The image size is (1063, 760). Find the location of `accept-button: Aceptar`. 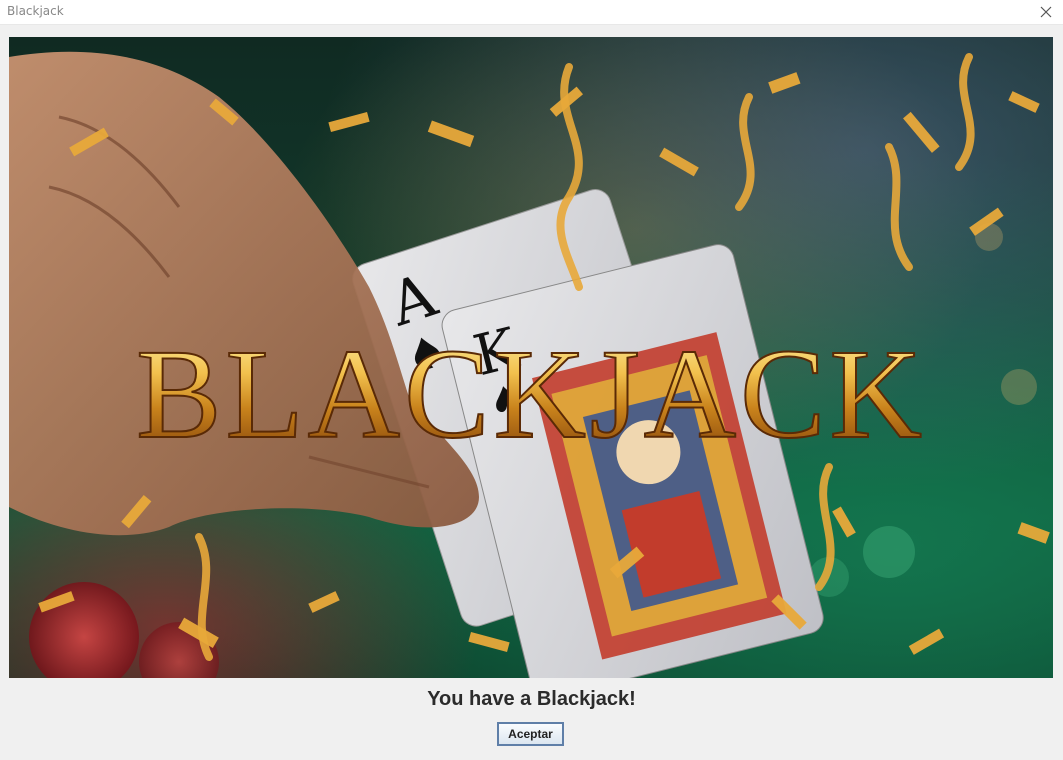

accept-button: Aceptar is located at coordinates (530, 734).